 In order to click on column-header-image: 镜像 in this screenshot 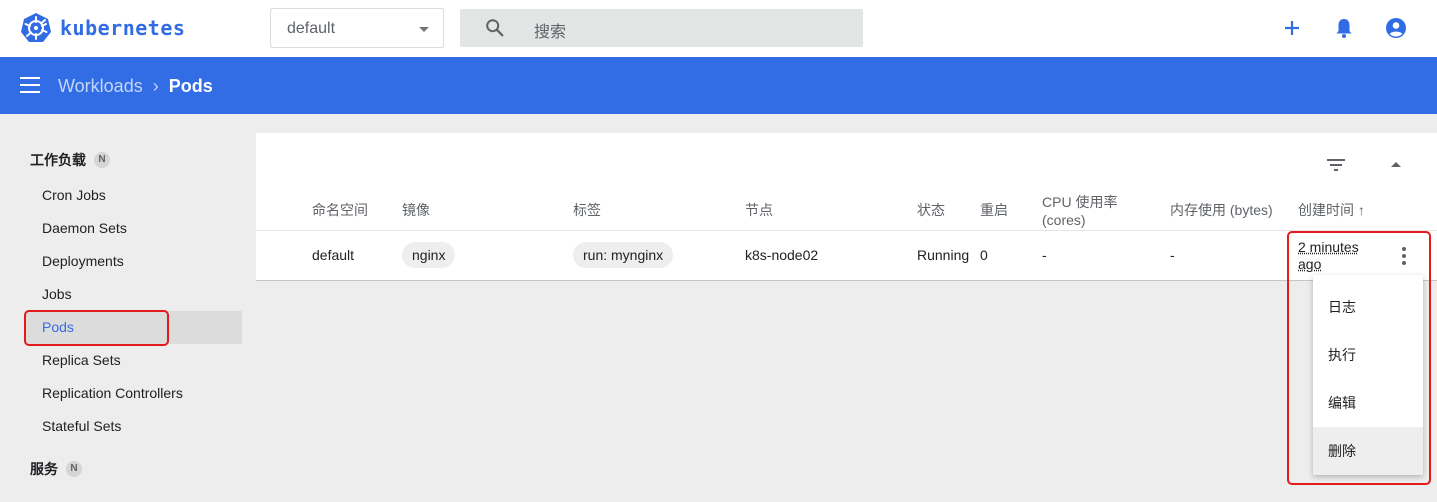, I will do `click(416, 210)`.